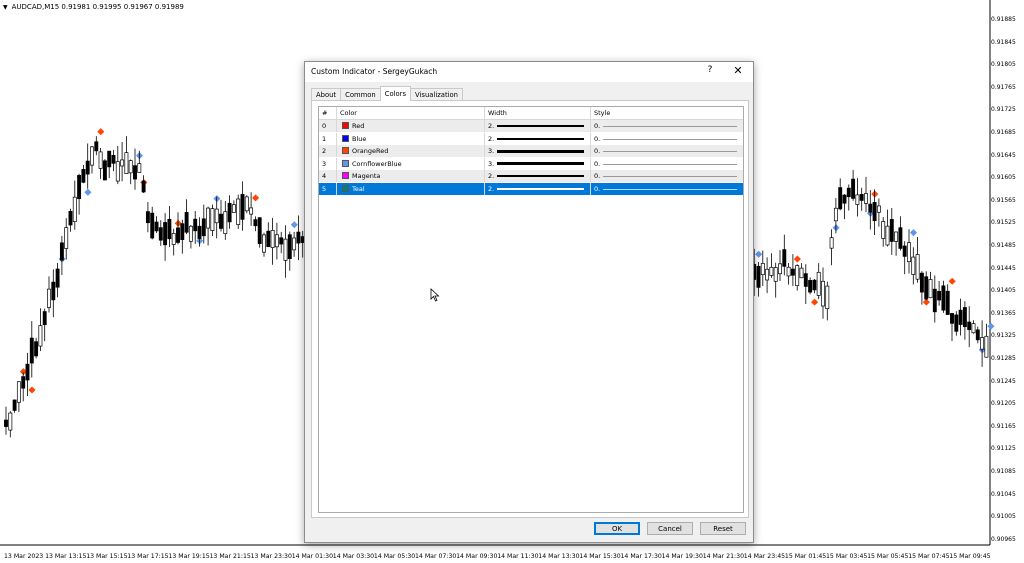  I want to click on header-width: Width, so click(538, 113).